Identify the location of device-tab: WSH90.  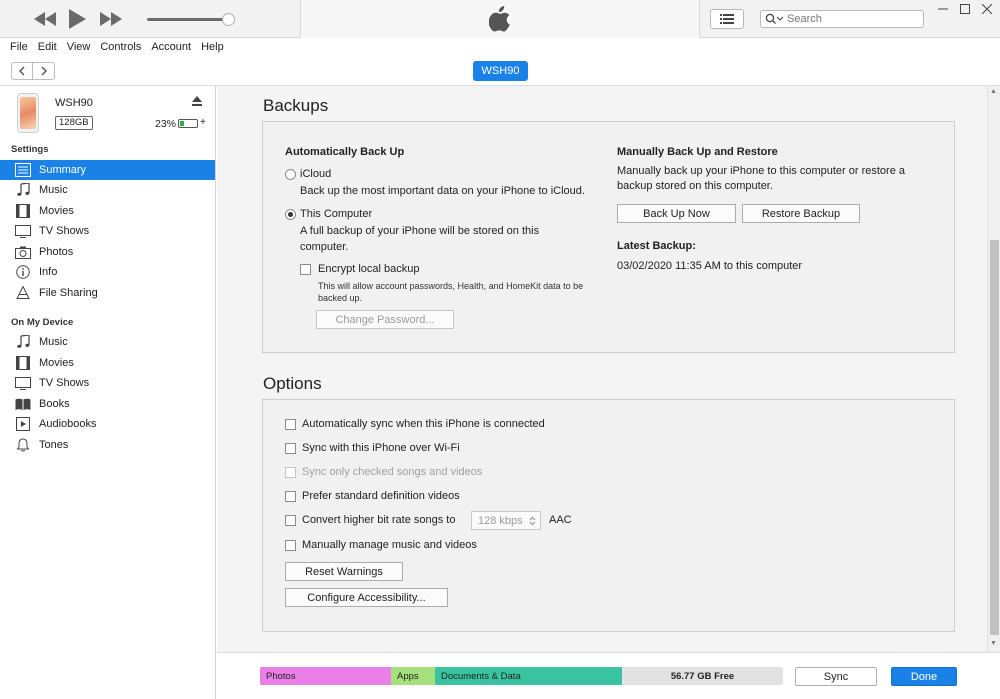
(500, 71).